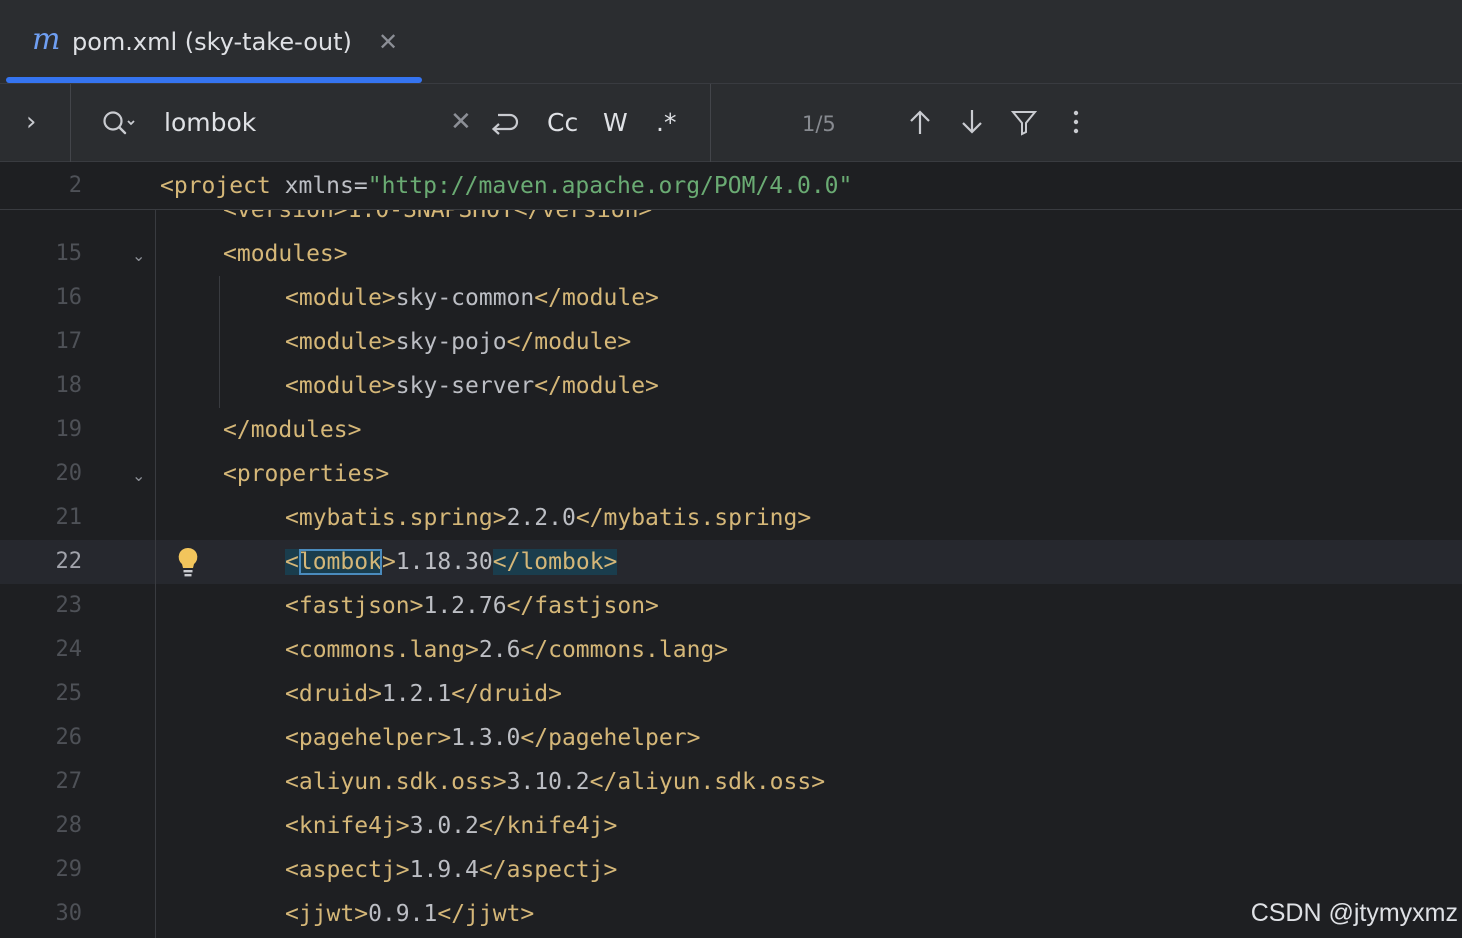 The height and width of the screenshot is (938, 1462). I want to click on arrow-up-icon, so click(920, 124).